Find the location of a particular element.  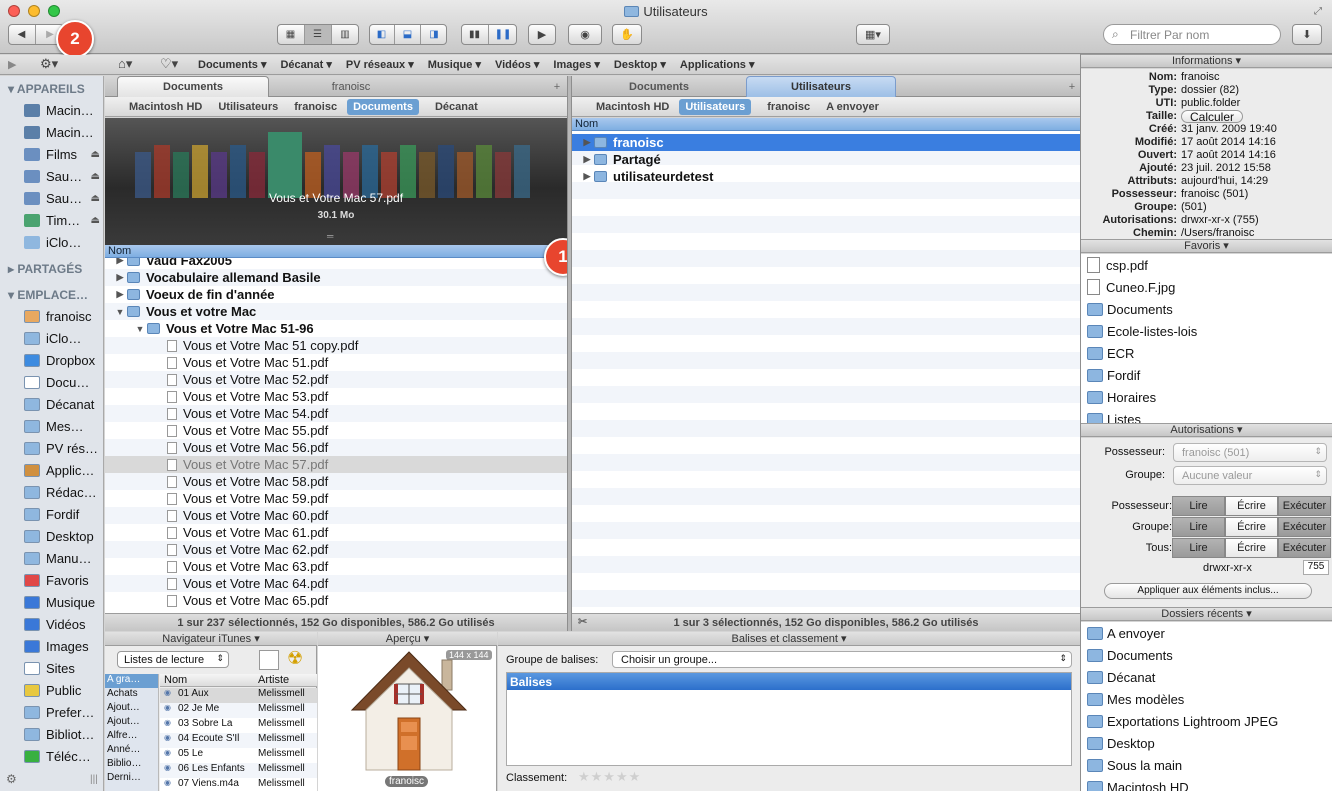

recent-folder-item: A envoyer is located at coordinates (1206, 633).